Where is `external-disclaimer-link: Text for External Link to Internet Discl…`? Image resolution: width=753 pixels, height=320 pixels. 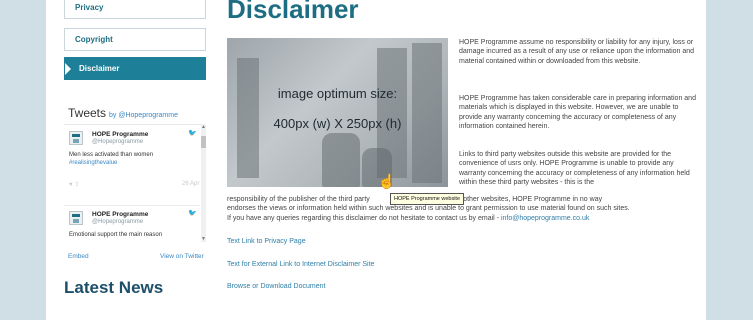 external-disclaimer-link: Text for External Link to Internet Discl… is located at coordinates (300, 264).